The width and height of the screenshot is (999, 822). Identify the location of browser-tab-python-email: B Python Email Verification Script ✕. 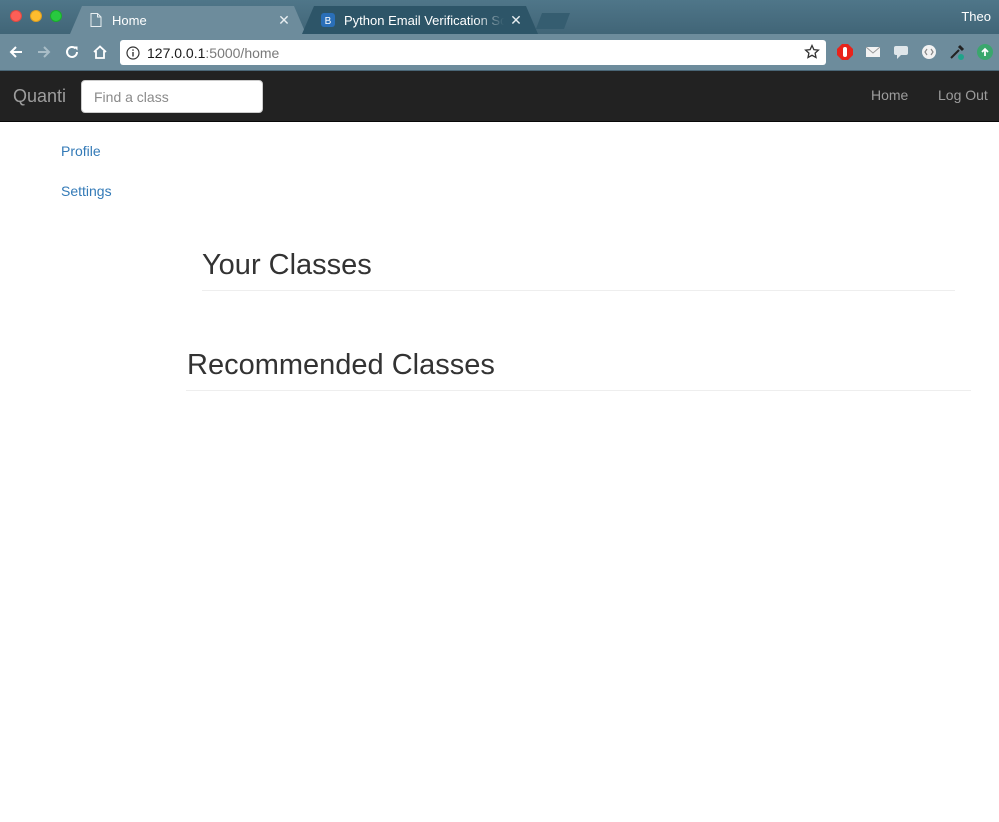
(420, 20).